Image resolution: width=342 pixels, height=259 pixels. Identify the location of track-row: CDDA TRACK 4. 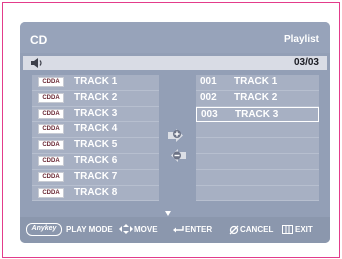
(95, 130).